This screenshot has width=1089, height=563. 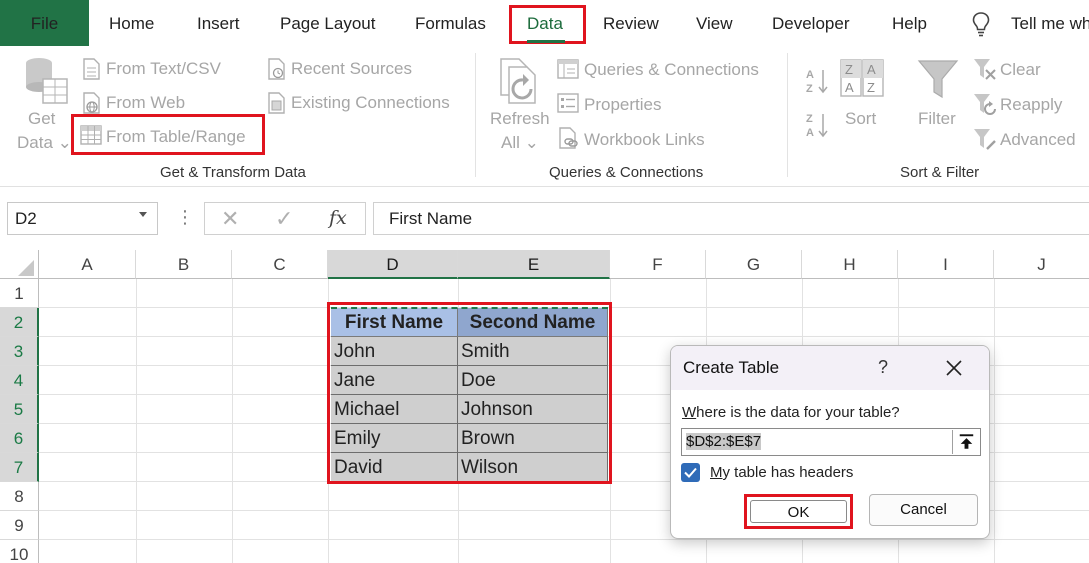 I want to click on dialog-title: Create Table, so click(x=731, y=367).